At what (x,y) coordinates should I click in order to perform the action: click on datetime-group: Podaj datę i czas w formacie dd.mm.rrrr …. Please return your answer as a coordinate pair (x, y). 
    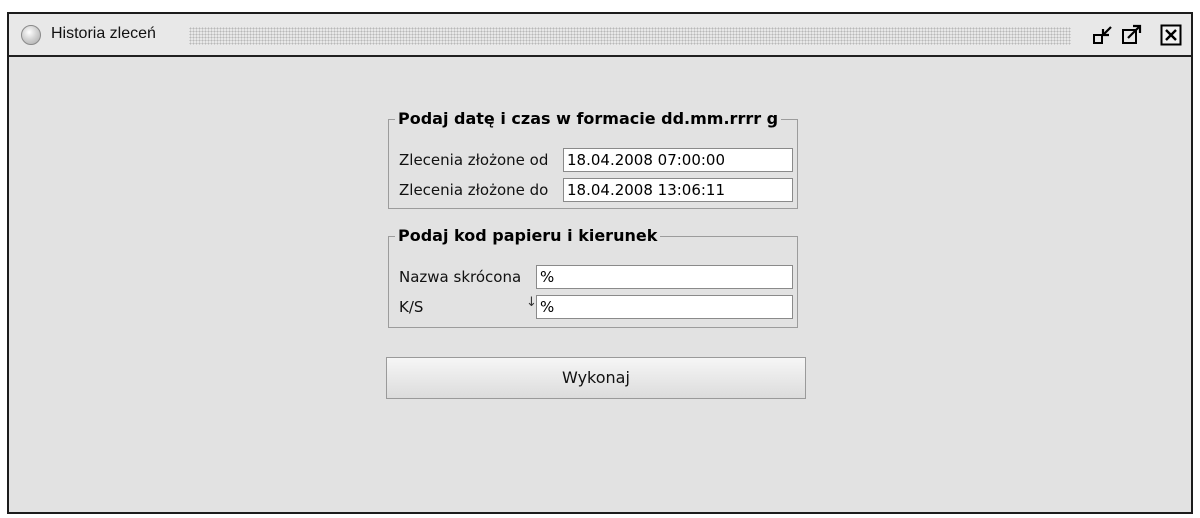
    Looking at the image, I should click on (593, 159).